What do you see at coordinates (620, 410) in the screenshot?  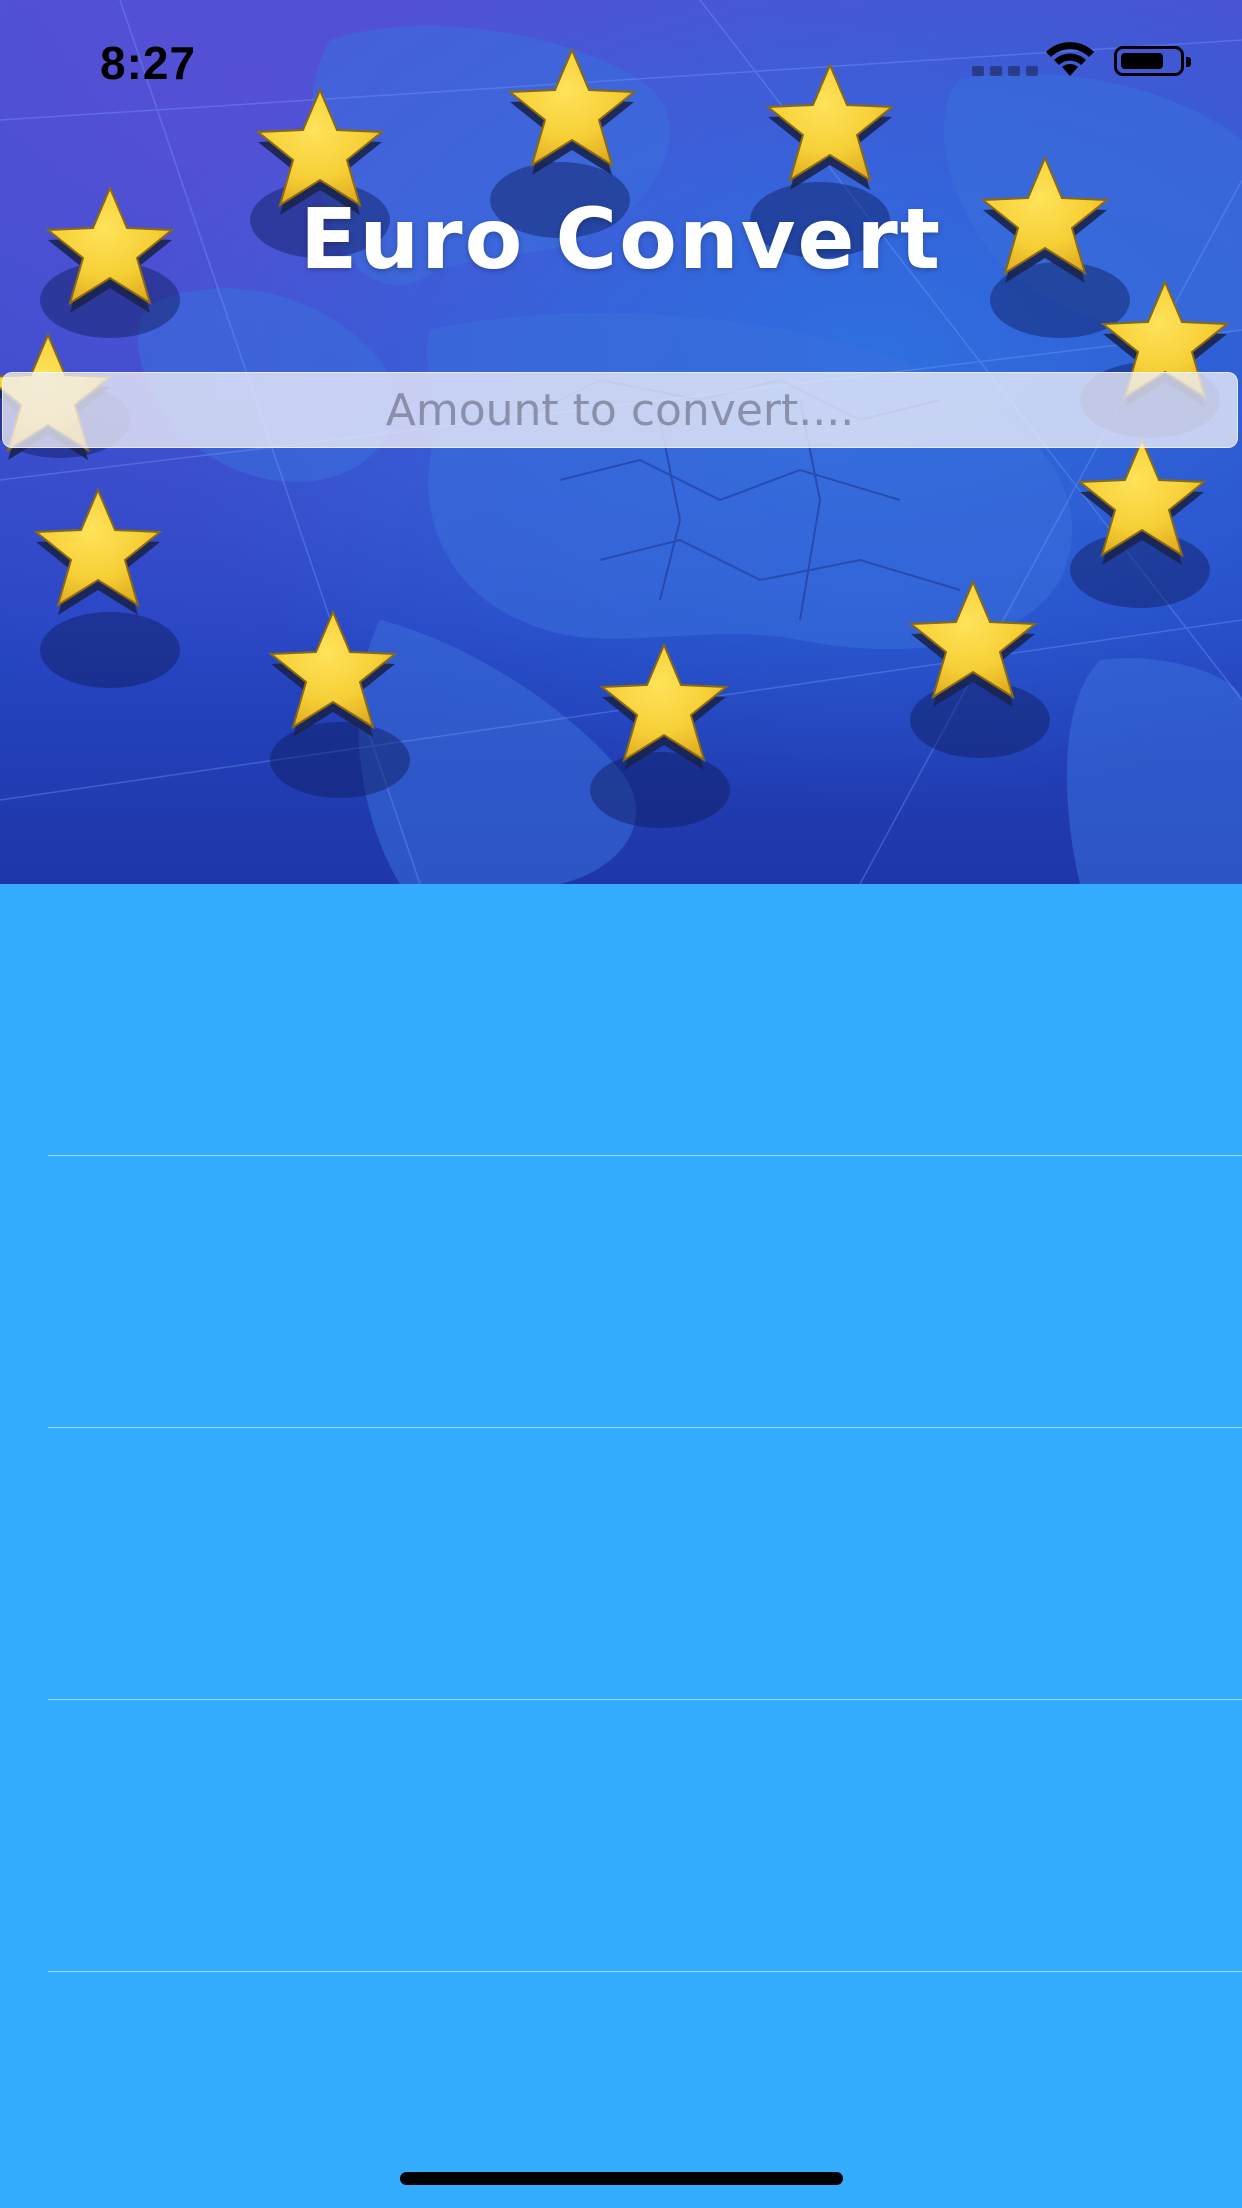 I see `amount-to-convert-input` at bounding box center [620, 410].